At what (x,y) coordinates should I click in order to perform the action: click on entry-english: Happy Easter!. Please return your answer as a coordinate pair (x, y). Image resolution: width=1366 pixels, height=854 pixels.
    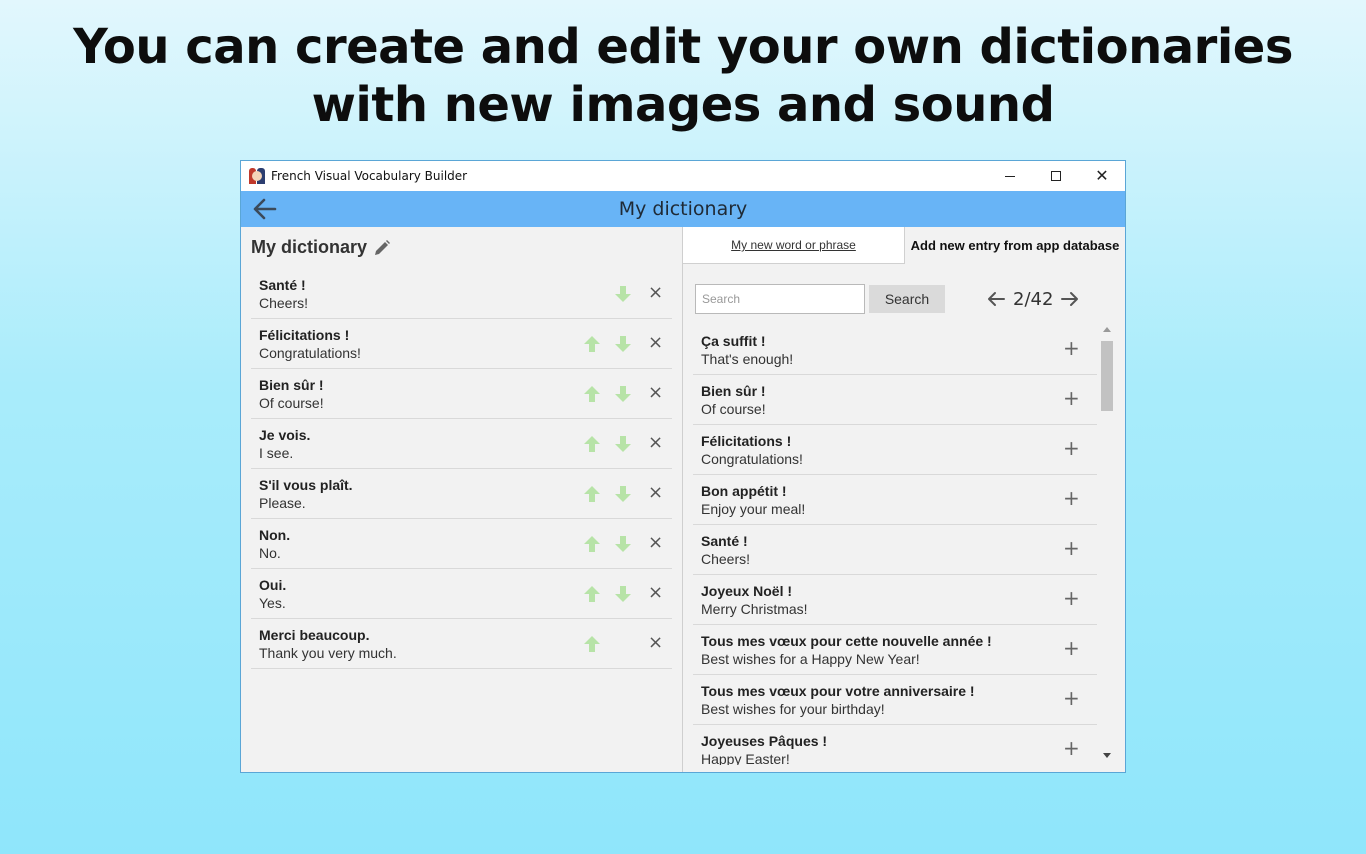
    Looking at the image, I should click on (745, 758).